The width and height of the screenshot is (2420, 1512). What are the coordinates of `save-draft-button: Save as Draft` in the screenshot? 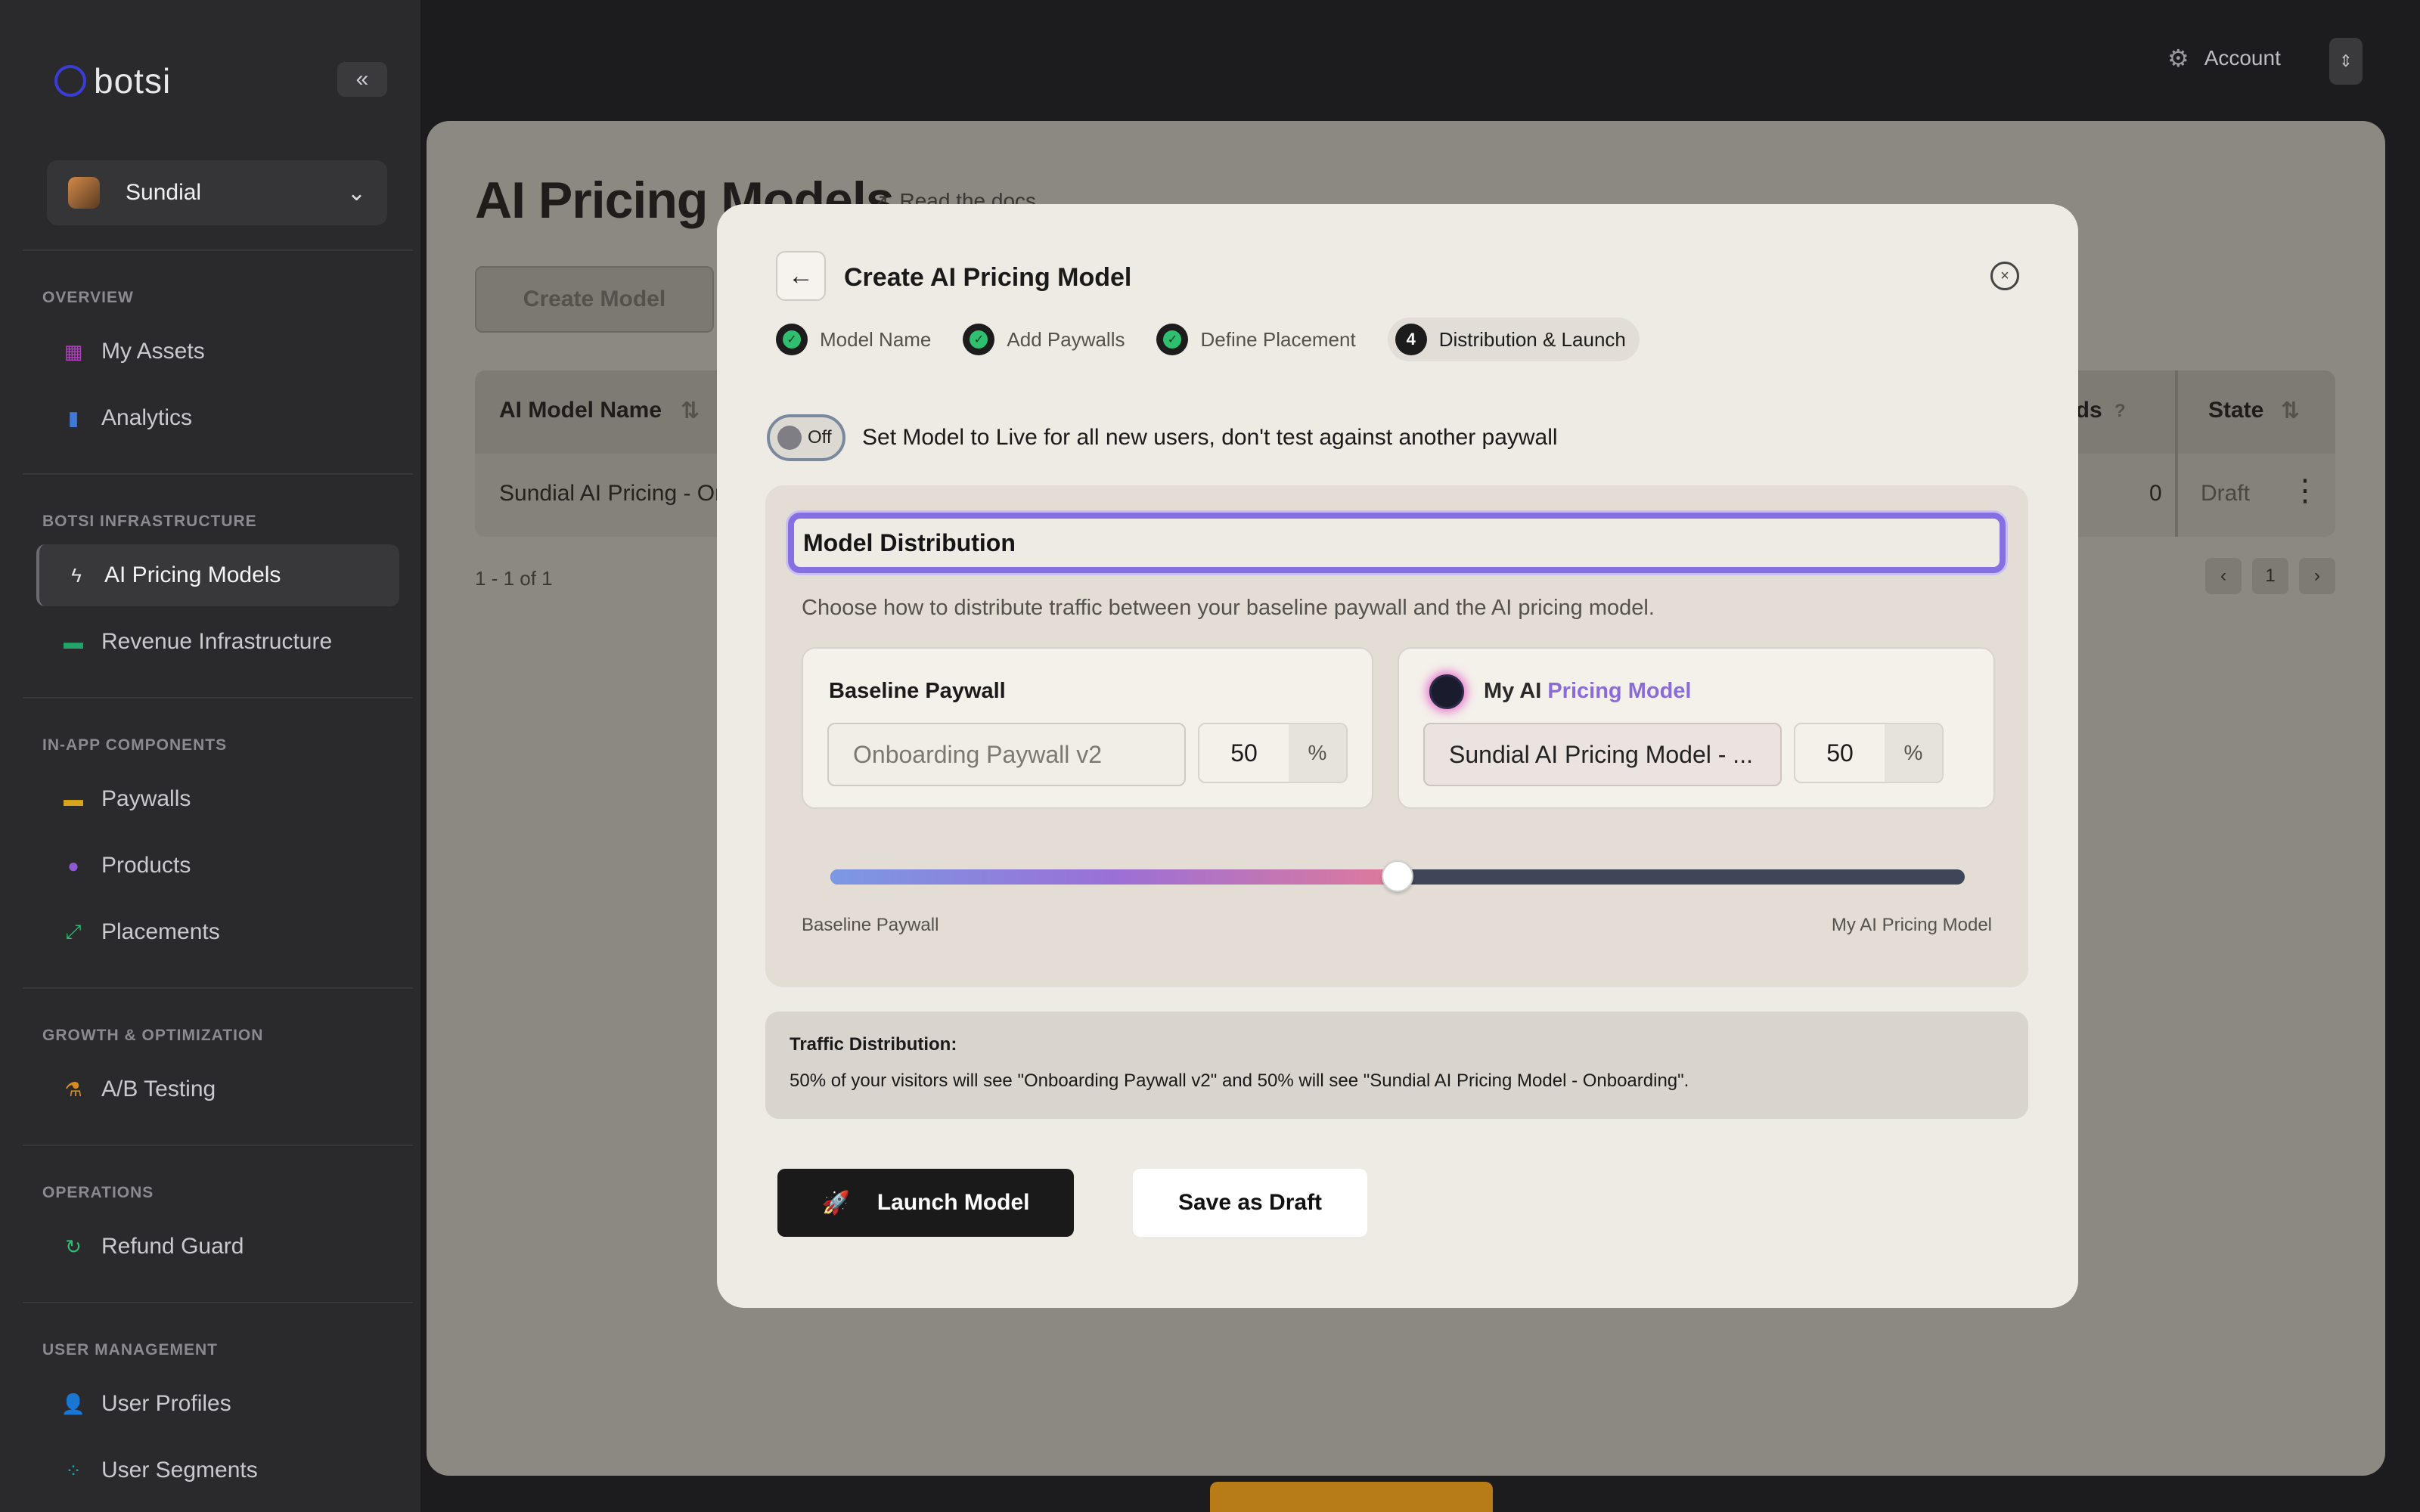 It's located at (1250, 1203).